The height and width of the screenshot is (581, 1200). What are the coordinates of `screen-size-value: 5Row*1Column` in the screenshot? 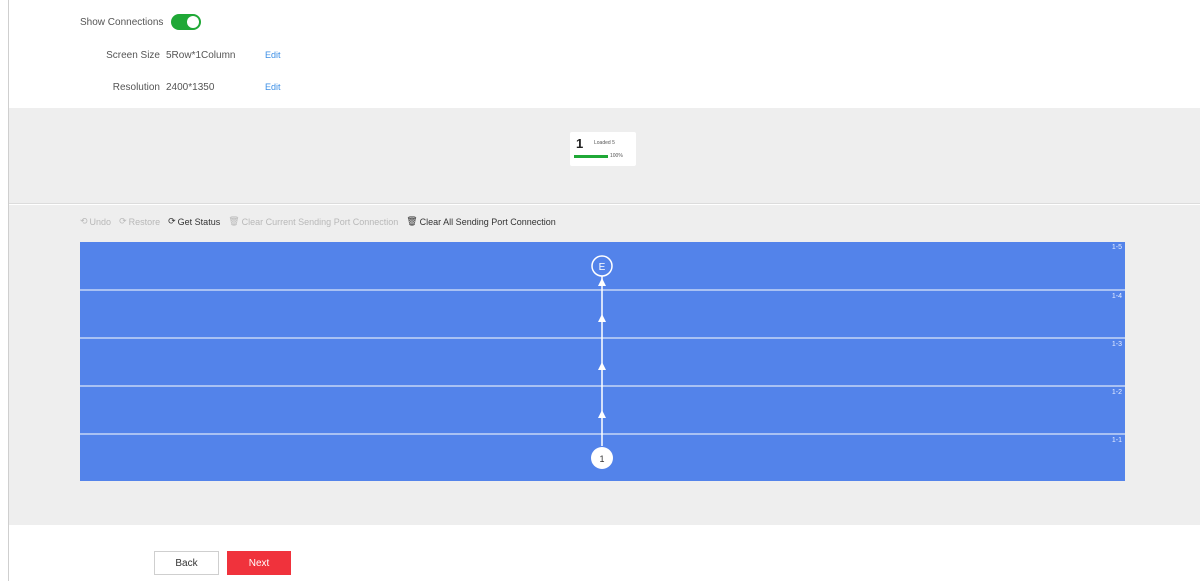 It's located at (201, 55).